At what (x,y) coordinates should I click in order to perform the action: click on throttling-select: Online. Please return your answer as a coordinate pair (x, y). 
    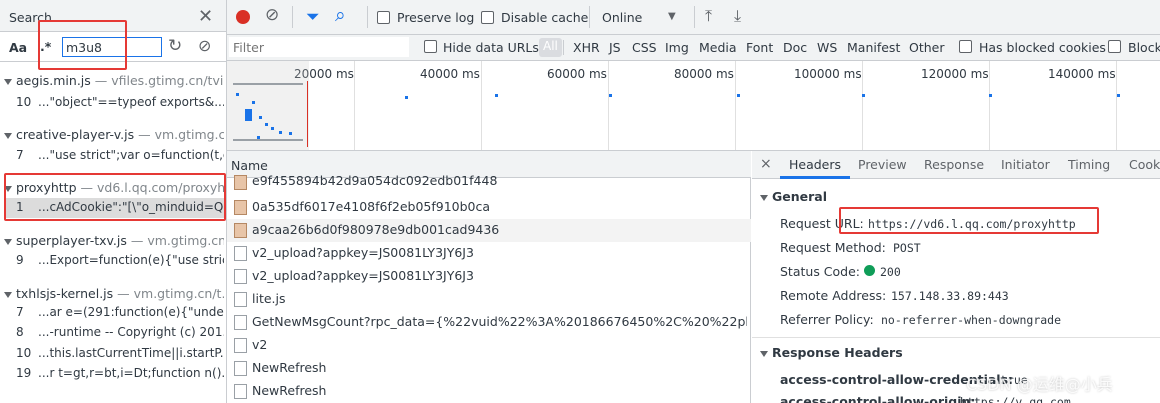
    Looking at the image, I should click on (622, 17).